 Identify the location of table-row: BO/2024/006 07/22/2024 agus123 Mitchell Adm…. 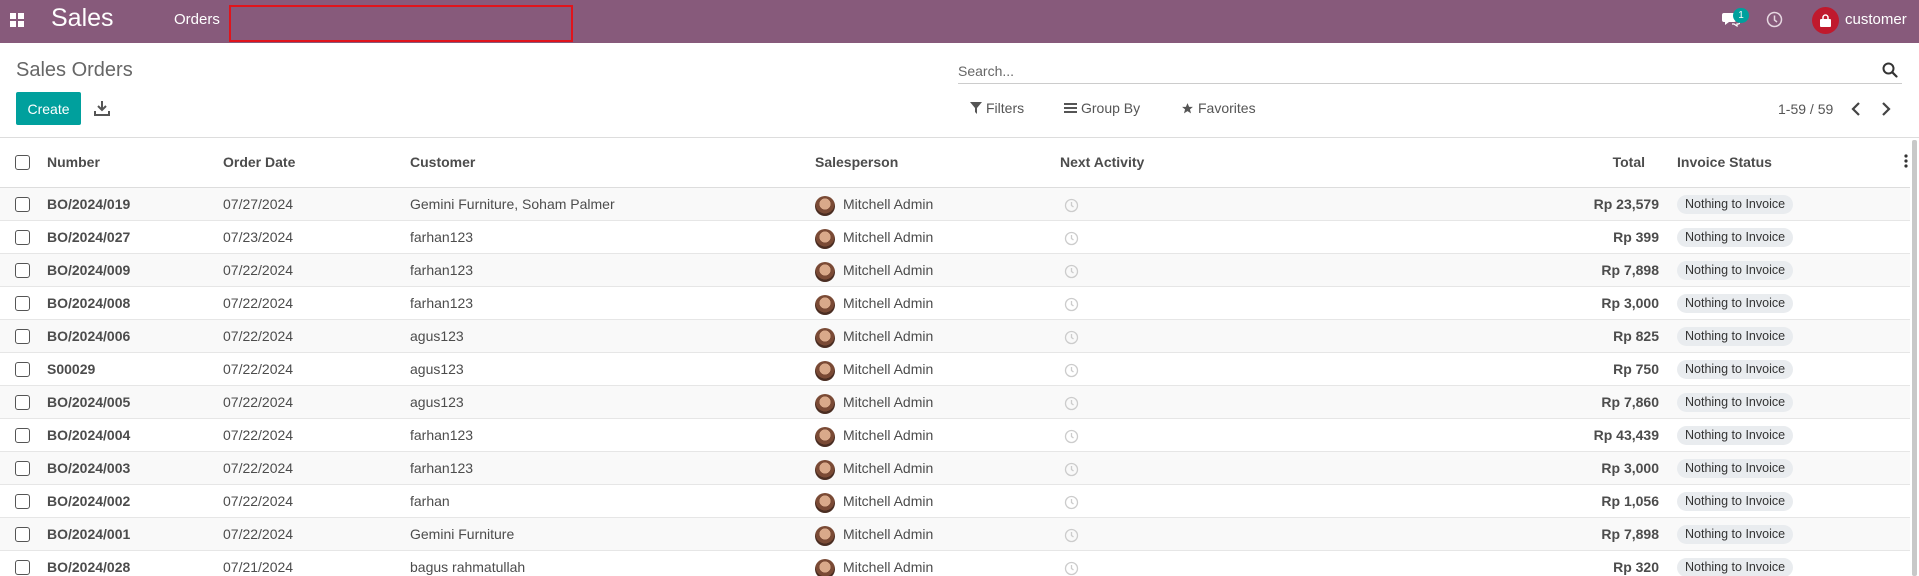
(955, 336).